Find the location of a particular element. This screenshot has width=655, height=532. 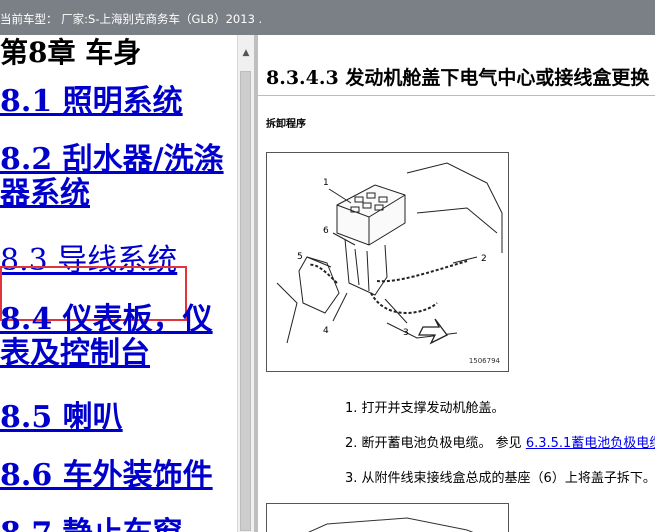

toc-item-label: 8.6 车外装饰件 is located at coordinates (106, 475).